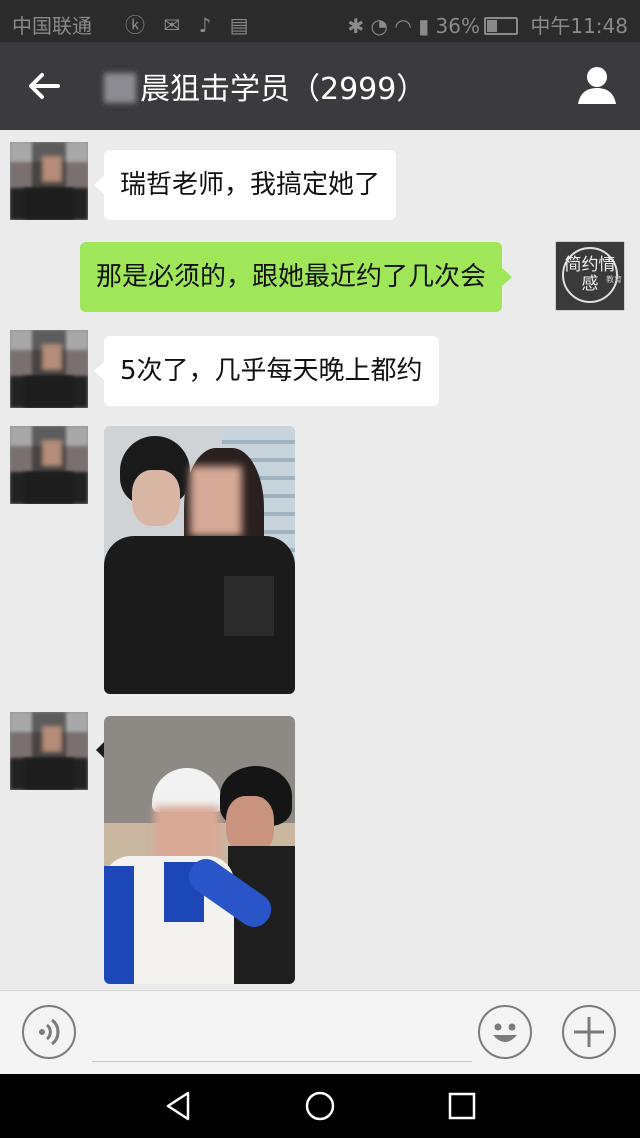 The width and height of the screenshot is (640, 1138). Describe the element at coordinates (424, 26) in the screenshot. I see `signal-icon: ▮` at that location.